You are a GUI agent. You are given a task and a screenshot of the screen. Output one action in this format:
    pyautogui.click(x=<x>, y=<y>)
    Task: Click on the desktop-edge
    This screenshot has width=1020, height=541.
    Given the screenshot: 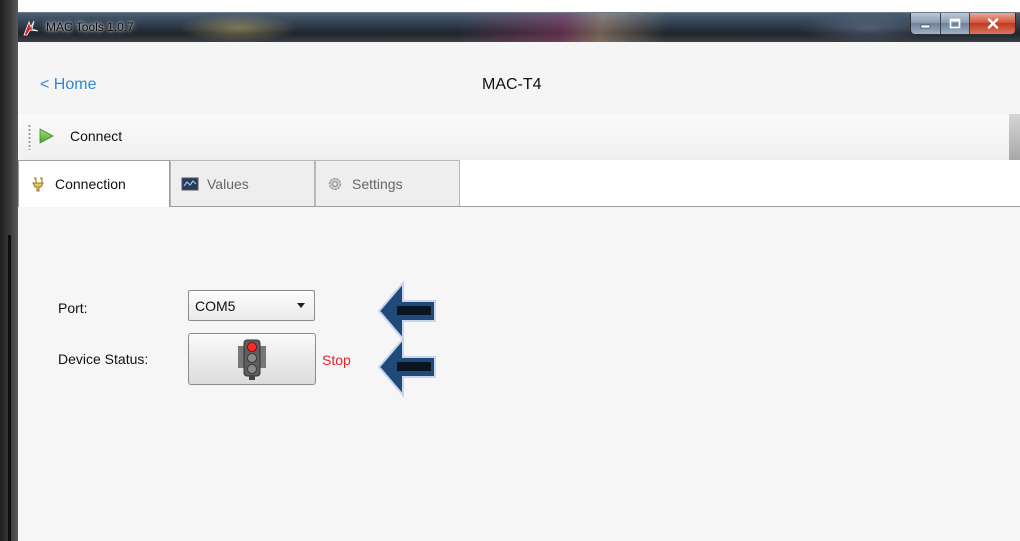 What is the action you would take?
    pyautogui.click(x=9, y=270)
    